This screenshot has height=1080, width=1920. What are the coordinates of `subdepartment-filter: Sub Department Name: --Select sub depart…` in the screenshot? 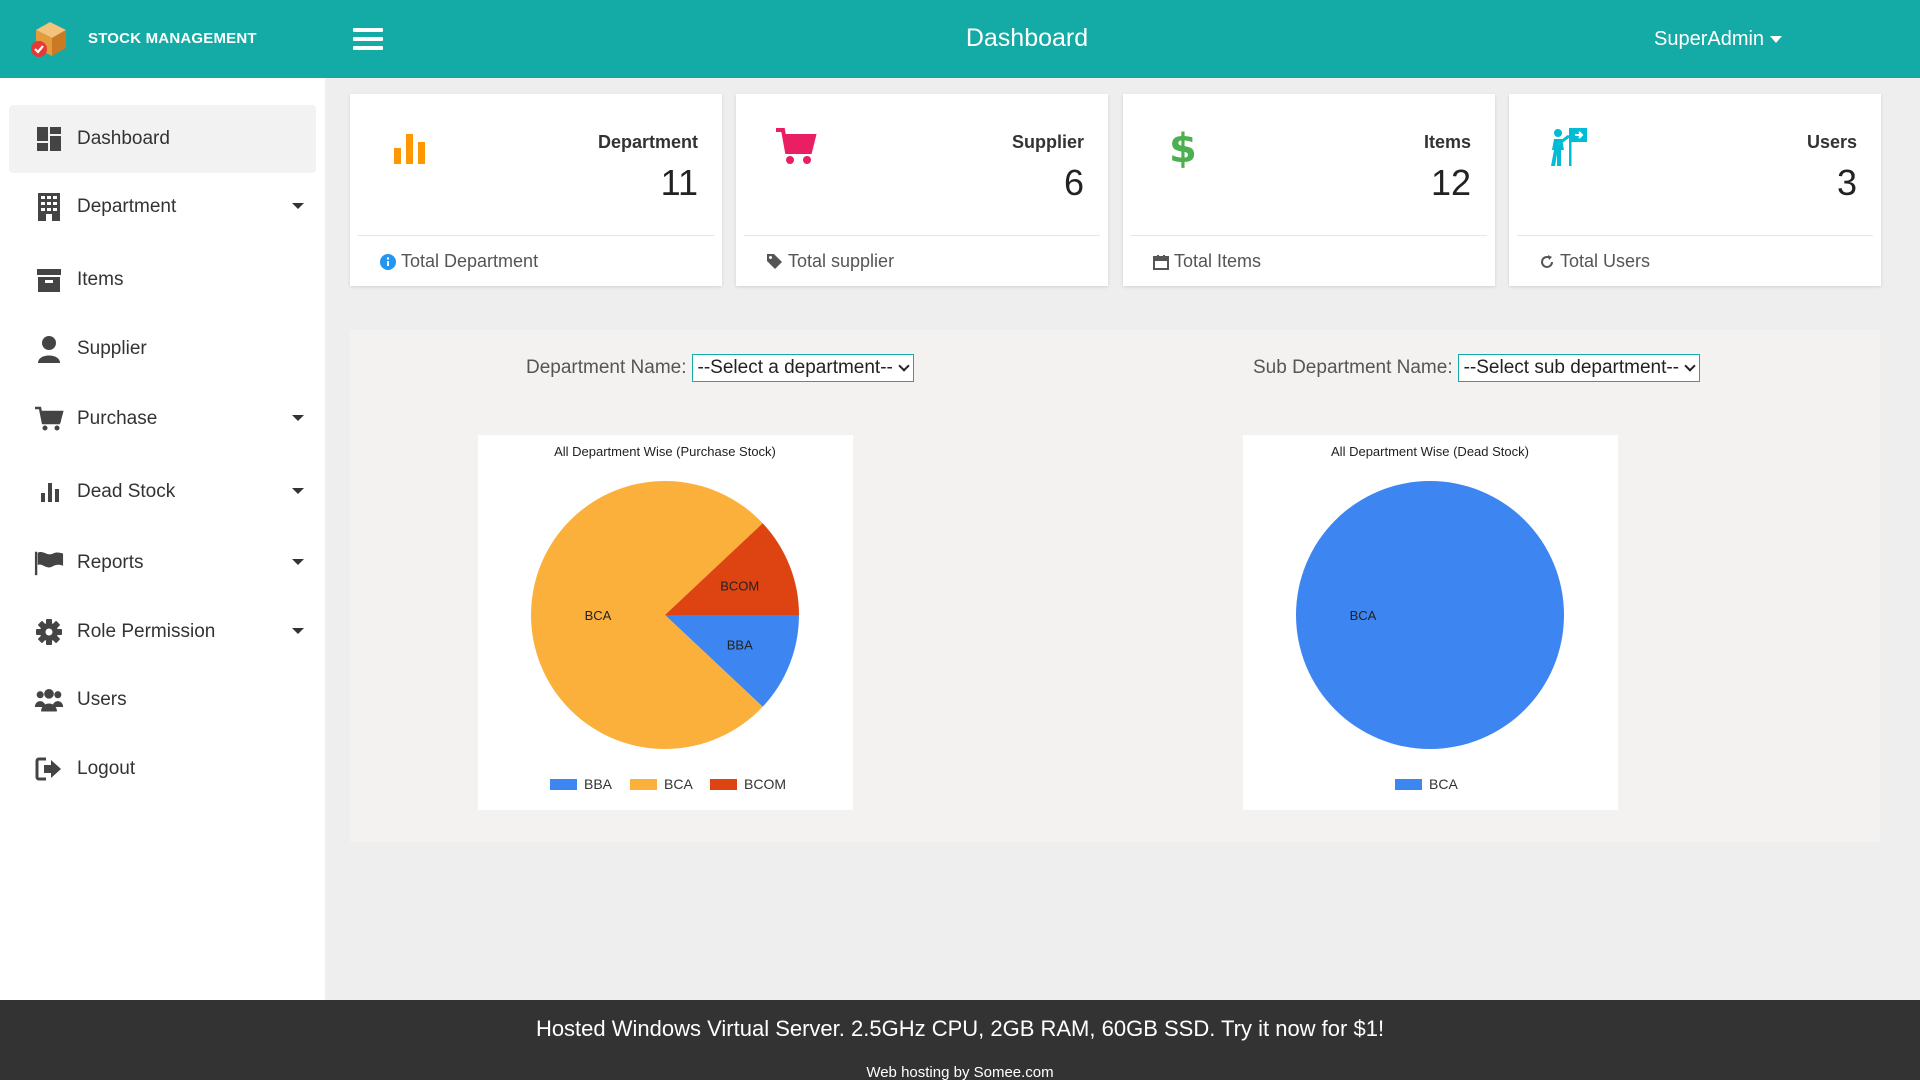 It's located at (1477, 368).